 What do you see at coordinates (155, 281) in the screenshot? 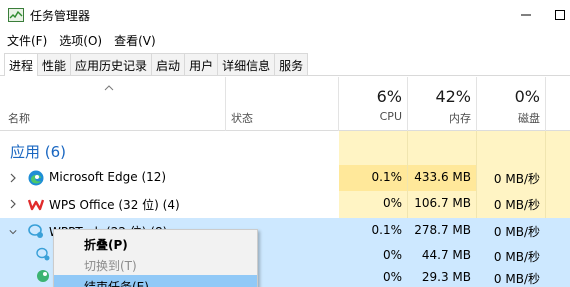
I see `menu-item-end-task: 结束任务(E)` at bounding box center [155, 281].